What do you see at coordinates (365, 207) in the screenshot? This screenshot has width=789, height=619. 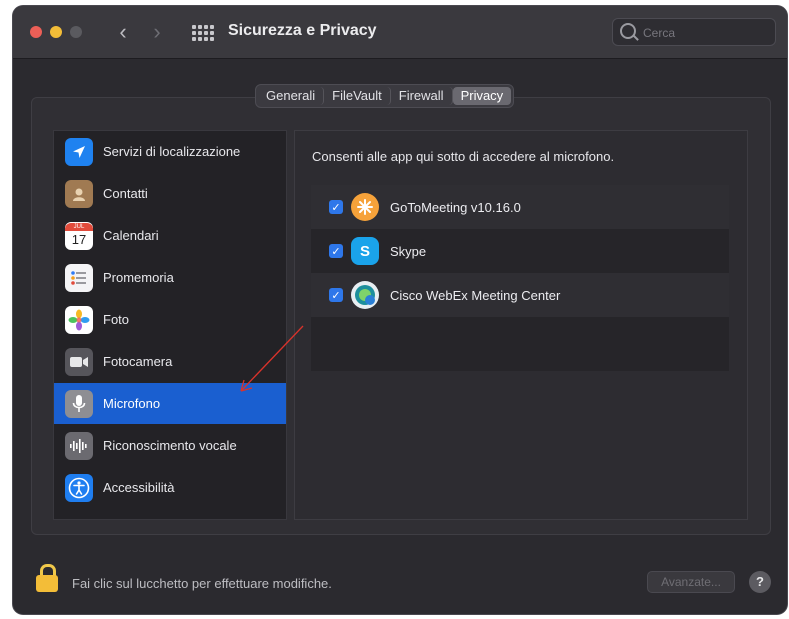 I see `gotomeeting-icon` at bounding box center [365, 207].